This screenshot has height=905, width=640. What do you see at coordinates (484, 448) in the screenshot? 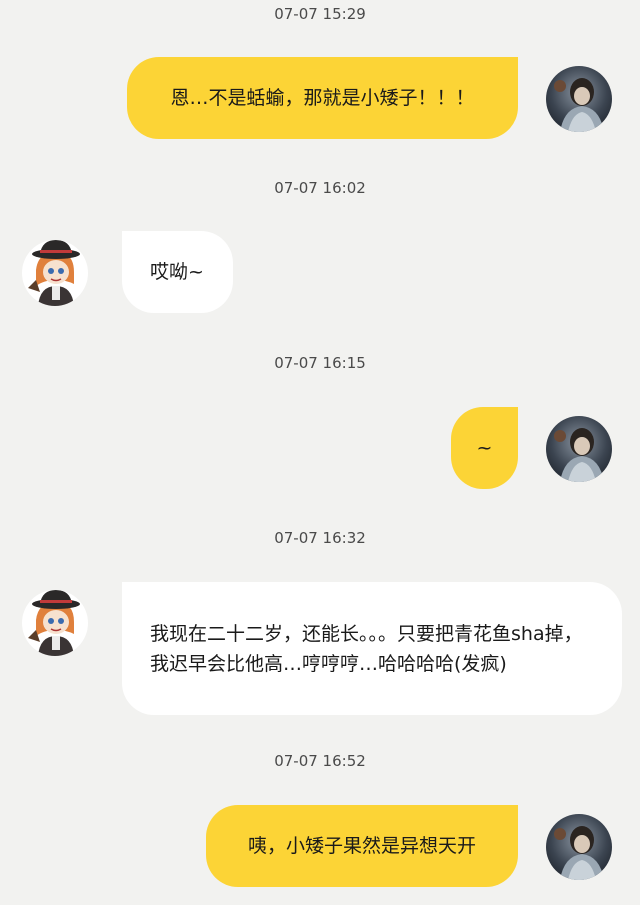
I see `my-message-bubble: ~` at bounding box center [484, 448].